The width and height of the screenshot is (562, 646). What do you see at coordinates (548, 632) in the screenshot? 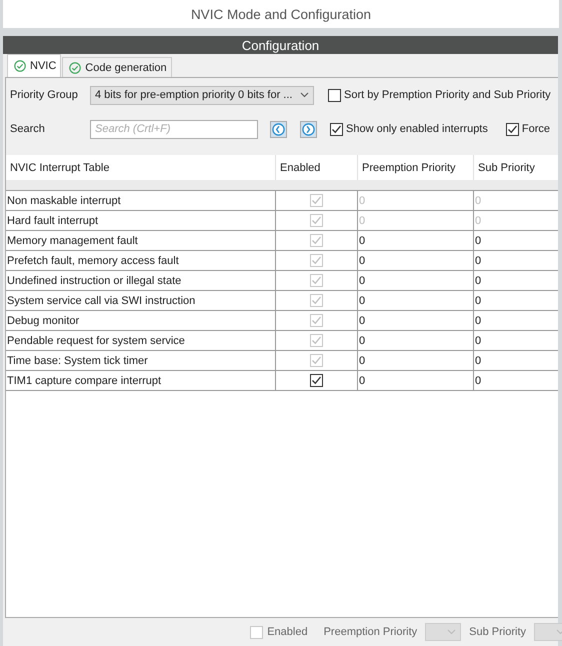
I see `sub-priority-dropdown` at bounding box center [548, 632].